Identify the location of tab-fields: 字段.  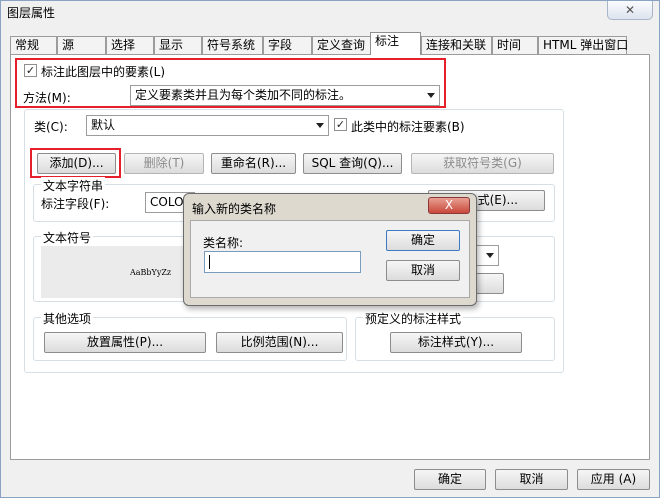
(287, 45).